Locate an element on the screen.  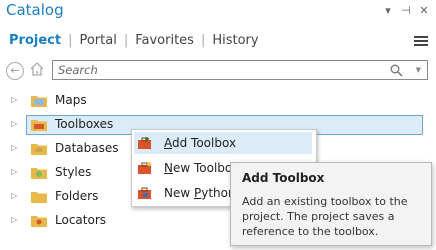
toolboxes-folder-icon is located at coordinates (39, 125).